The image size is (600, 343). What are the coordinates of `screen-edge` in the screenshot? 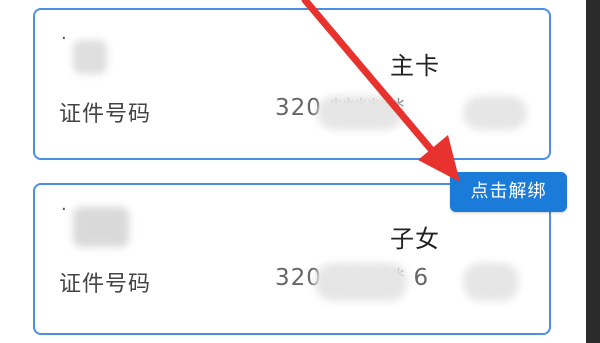 It's located at (593, 171).